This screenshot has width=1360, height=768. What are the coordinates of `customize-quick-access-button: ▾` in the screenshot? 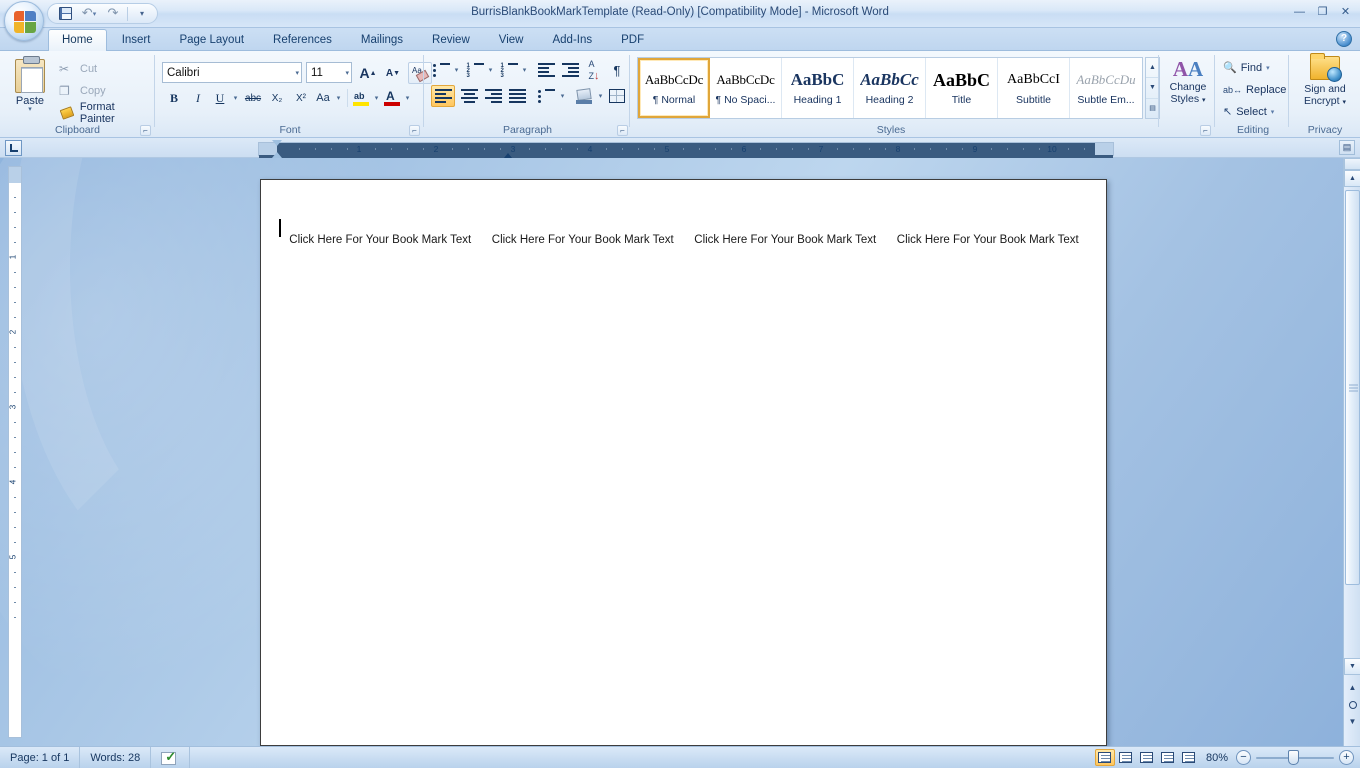 It's located at (142, 13).